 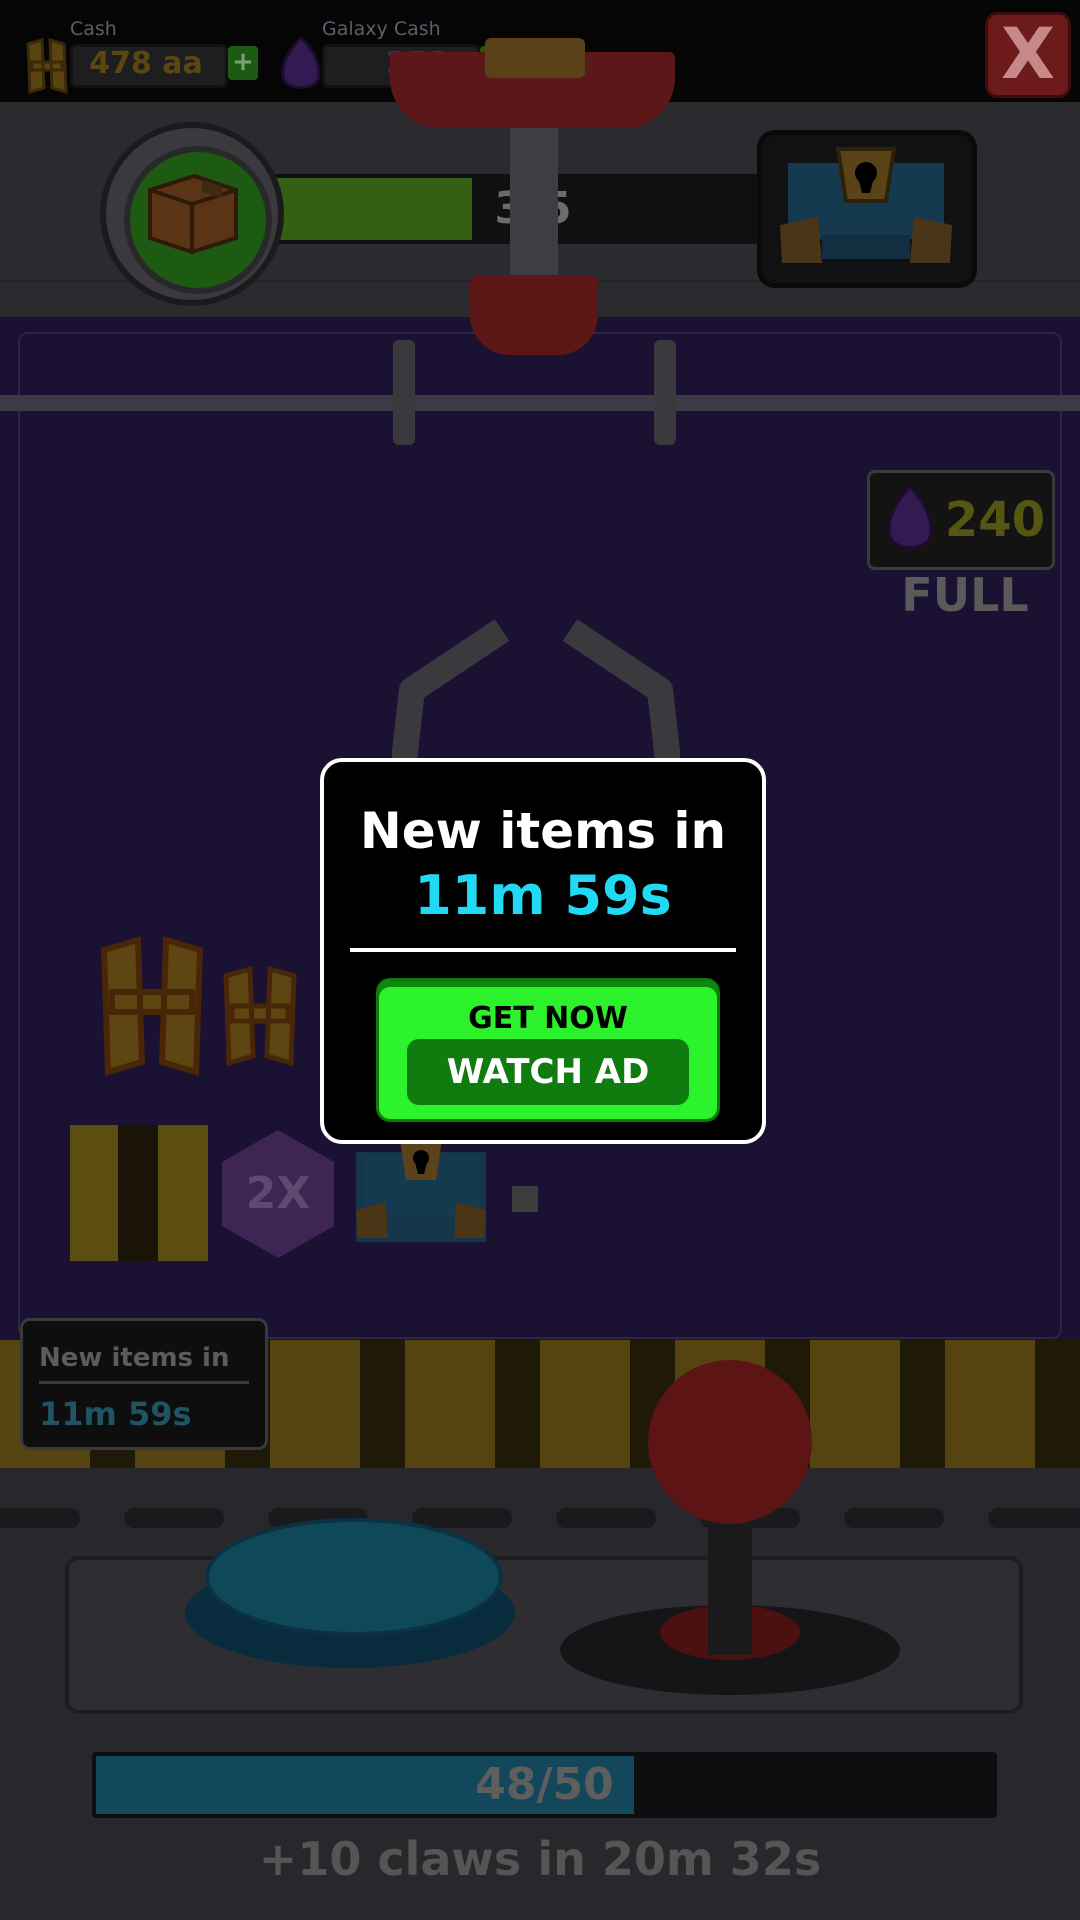 What do you see at coordinates (730, 1530) in the screenshot?
I see `joystick` at bounding box center [730, 1530].